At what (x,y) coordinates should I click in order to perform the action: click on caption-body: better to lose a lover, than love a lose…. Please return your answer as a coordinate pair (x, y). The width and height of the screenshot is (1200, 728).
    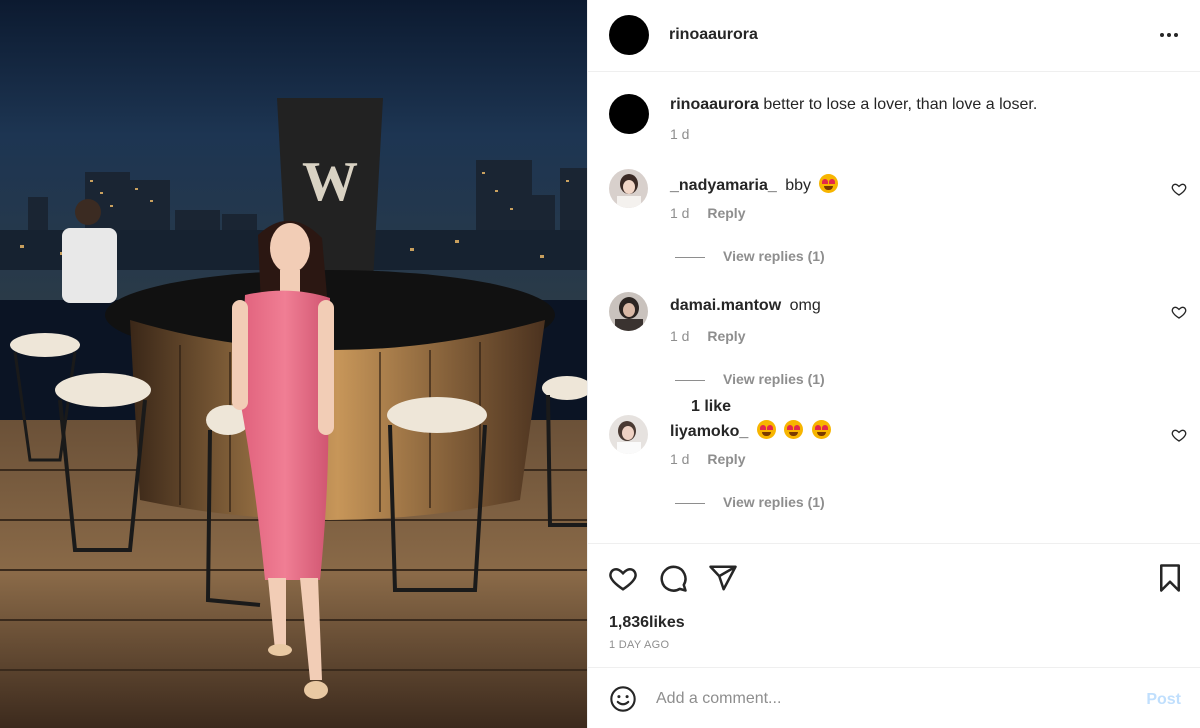
    Looking at the image, I should click on (900, 104).